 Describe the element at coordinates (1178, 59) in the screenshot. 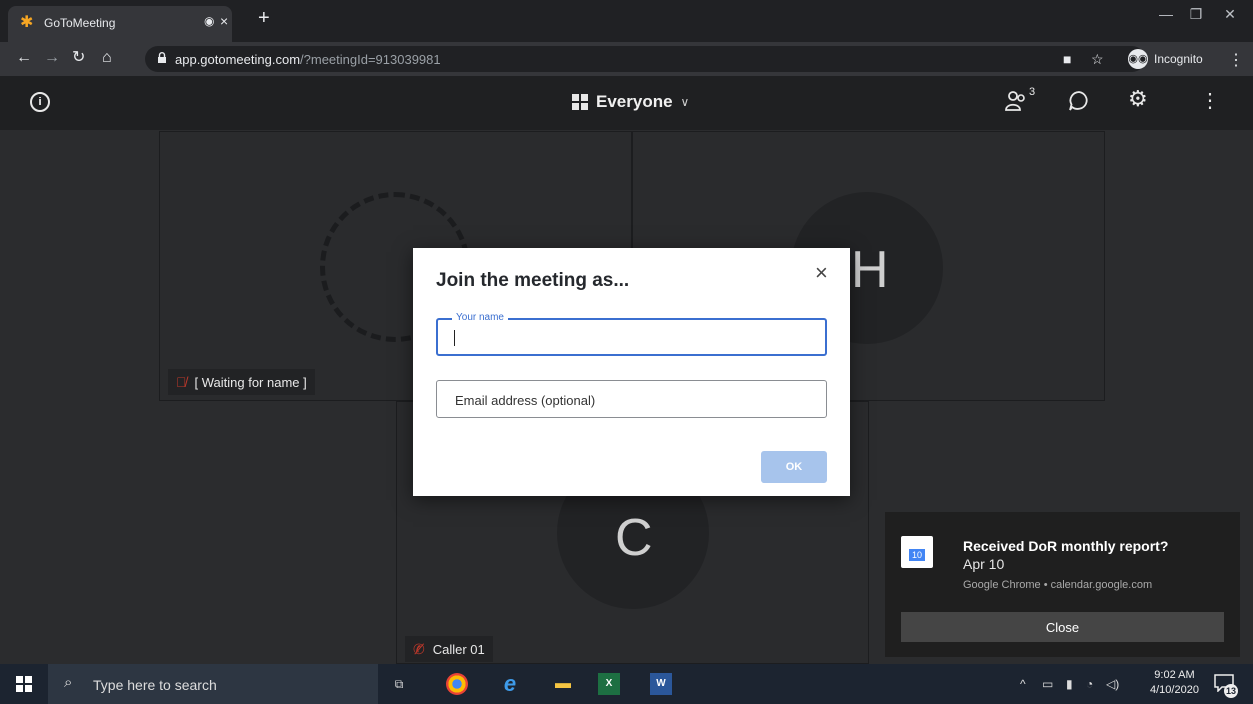

I see `incognito-label: Incognito` at that location.